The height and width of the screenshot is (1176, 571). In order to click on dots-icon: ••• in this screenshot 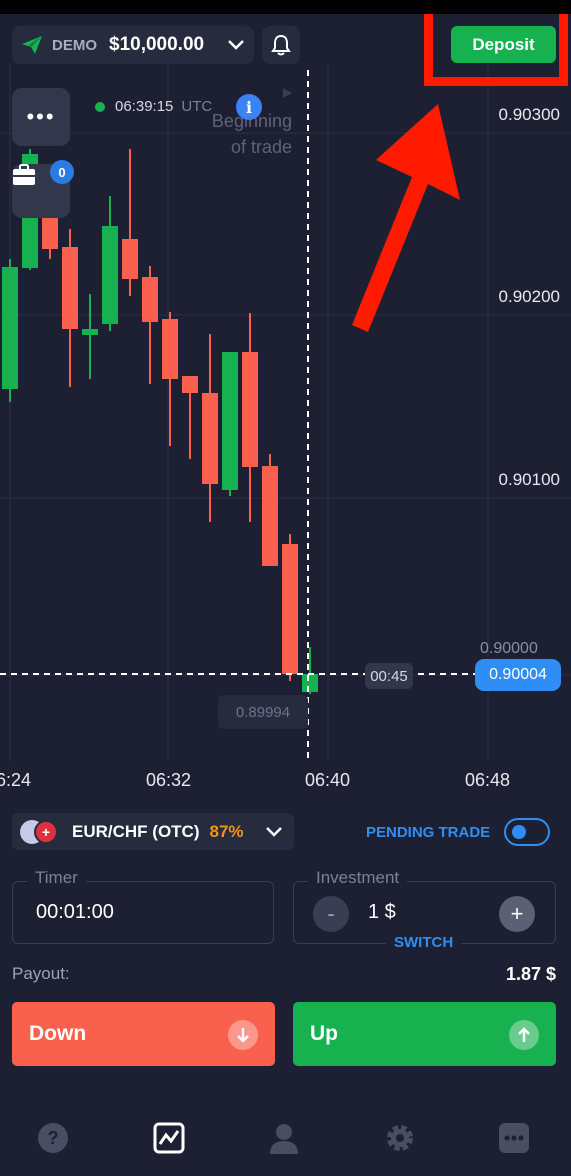, I will do `click(41, 116)`.